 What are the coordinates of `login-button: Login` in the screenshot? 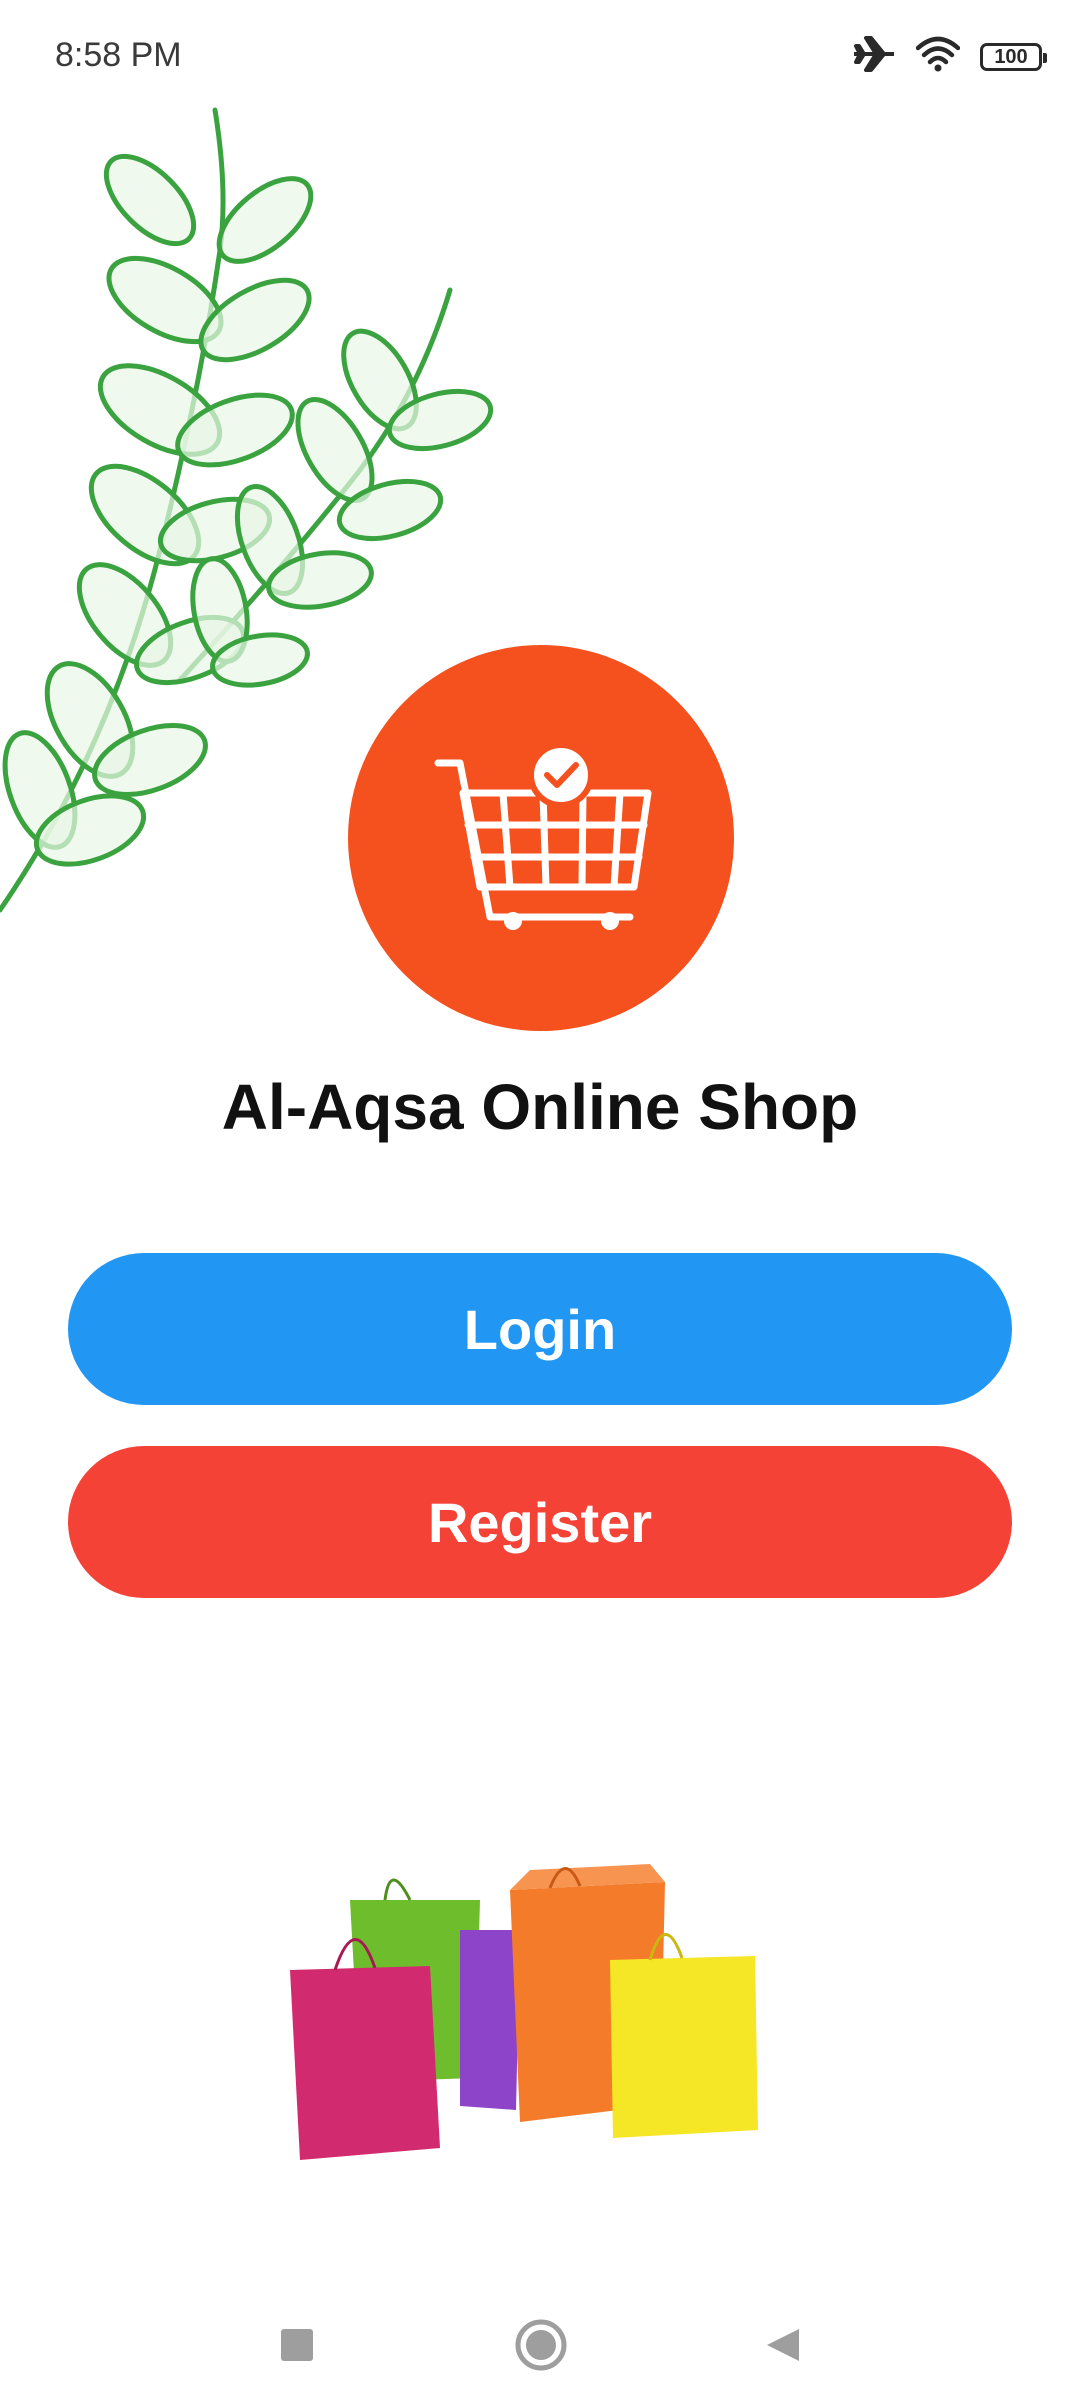 It's located at (540, 1329).